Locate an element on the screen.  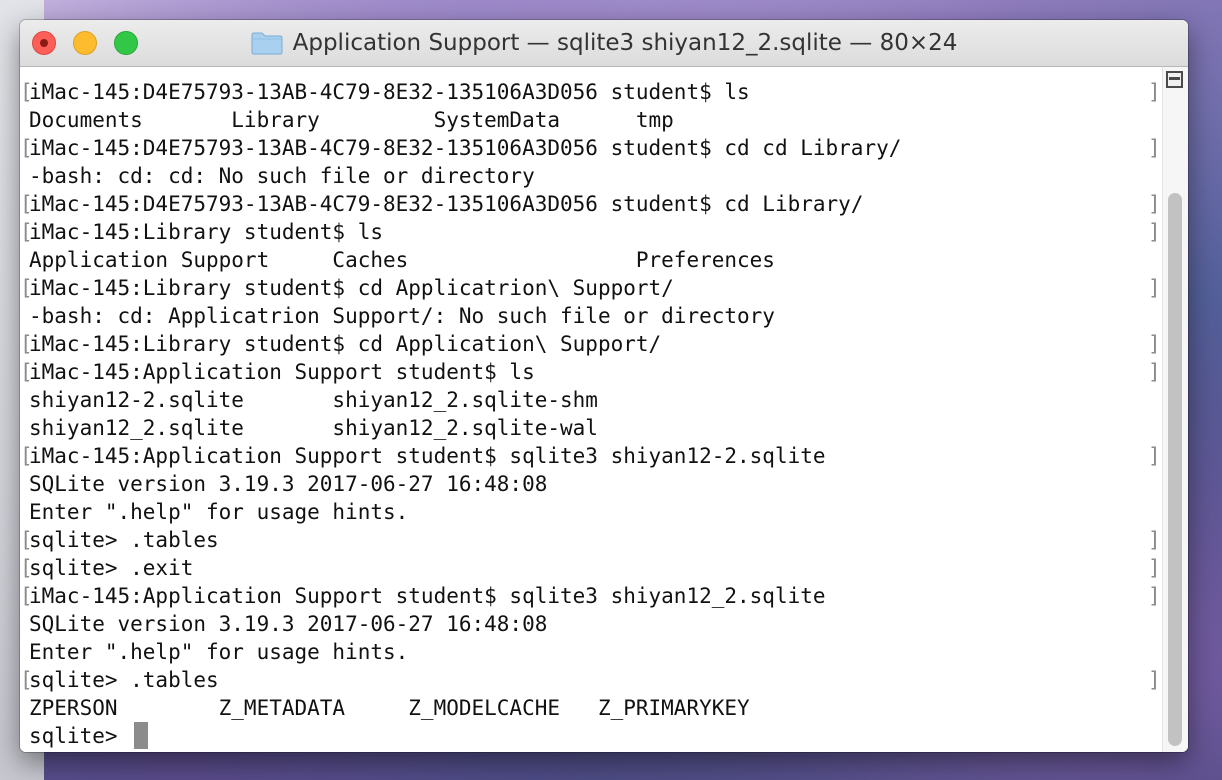
terminal-line: Application Support Caches Preferences is located at coordinates (591, 260).